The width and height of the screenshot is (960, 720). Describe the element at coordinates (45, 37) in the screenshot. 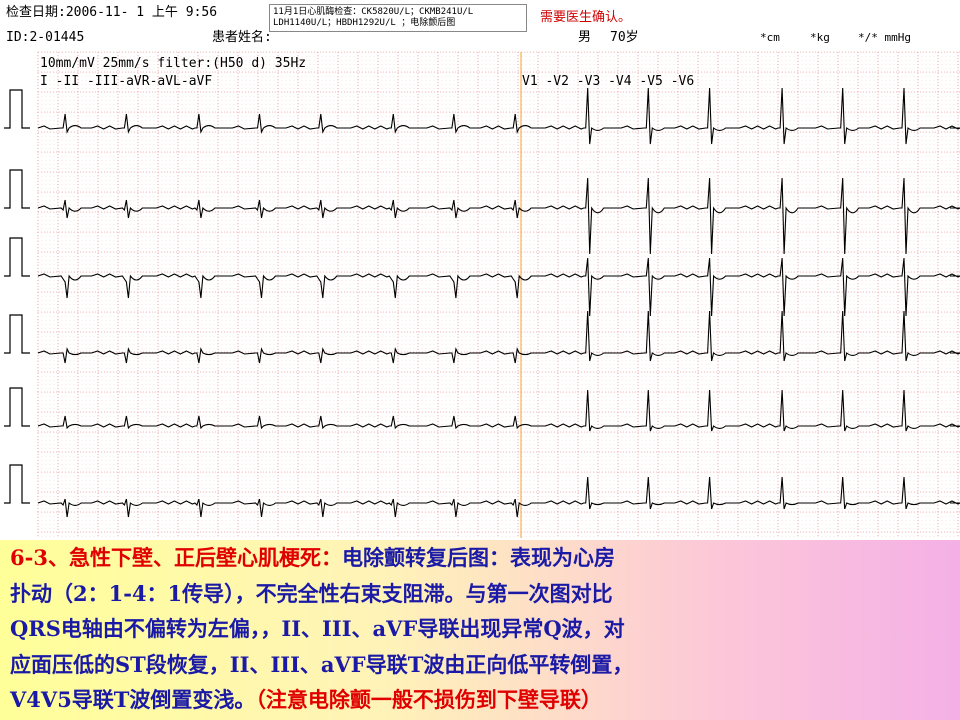

I see `patient-id: ID:2-01445` at that location.